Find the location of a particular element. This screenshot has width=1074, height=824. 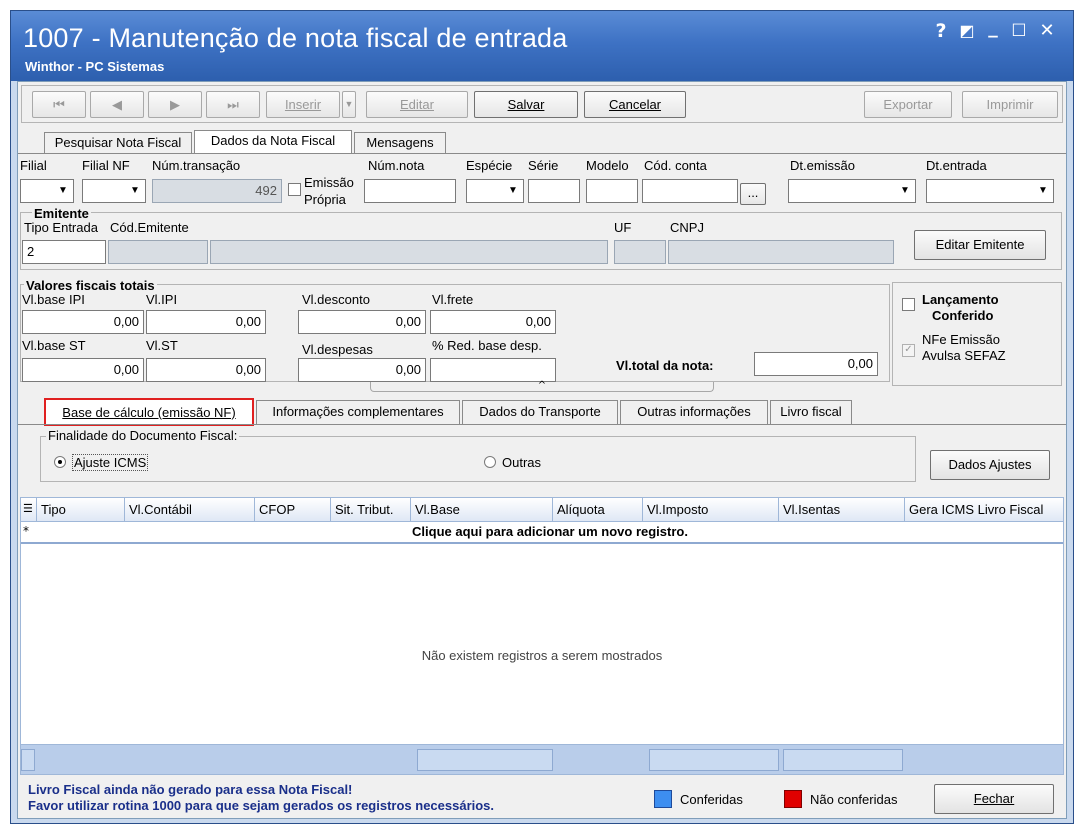

column-chooser-icon: ☰ is located at coordinates (29, 509).